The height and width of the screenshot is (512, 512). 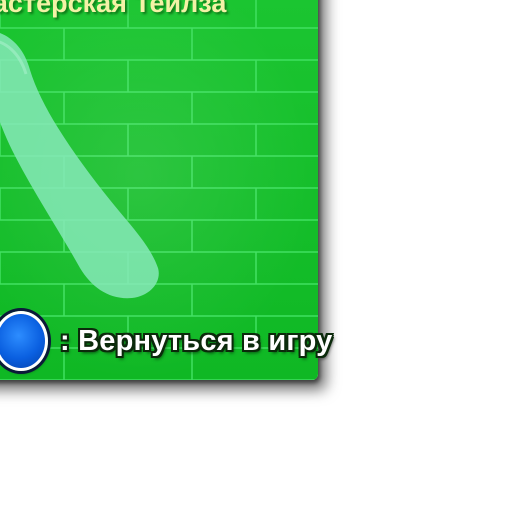 I want to click on workshop-title: Мастерская Тейлза, so click(x=113, y=9).